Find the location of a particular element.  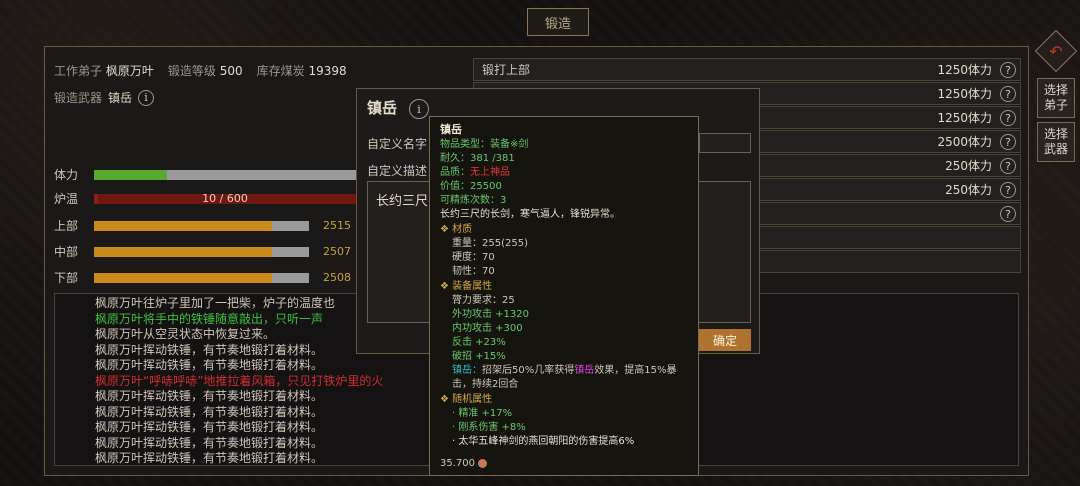

bar-value: 10 / 600 is located at coordinates (225, 198).